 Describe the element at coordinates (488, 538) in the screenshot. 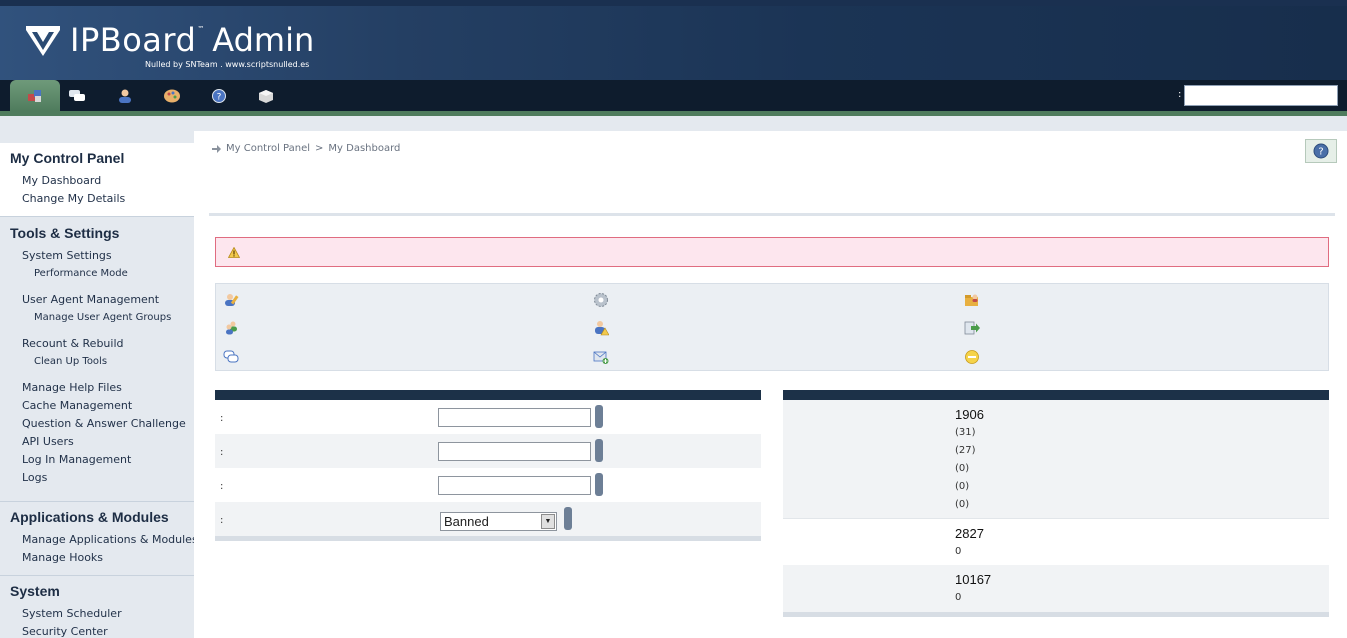

I see `panel-footer` at that location.